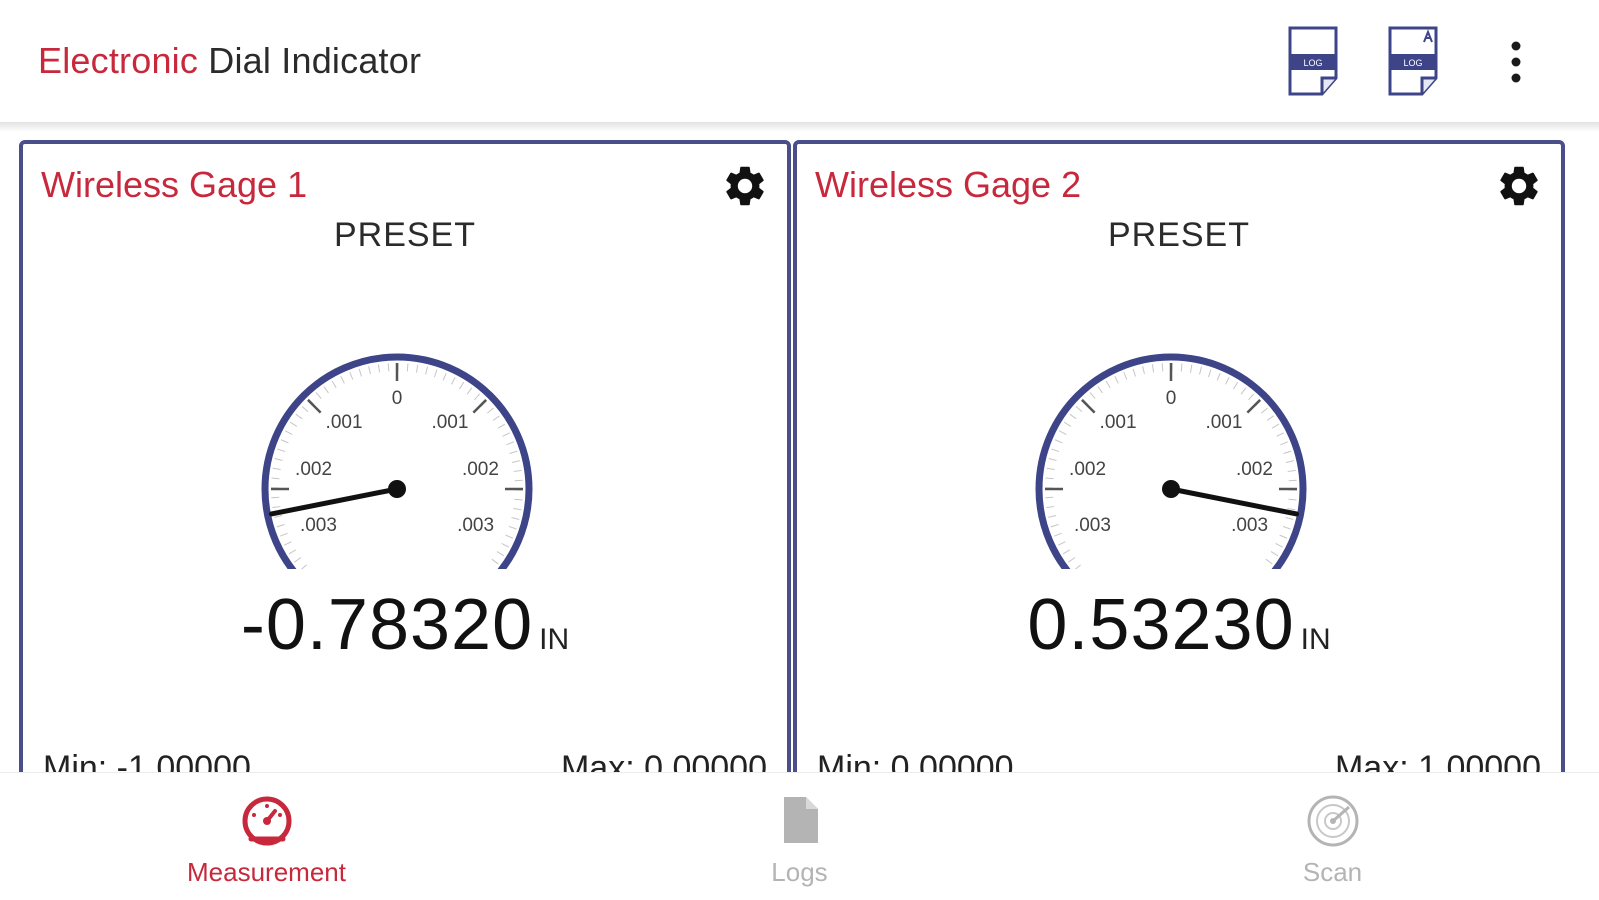 Image resolution: width=1599 pixels, height=900 pixels. Describe the element at coordinates (266, 821) in the screenshot. I see `gauge-icon` at that location.